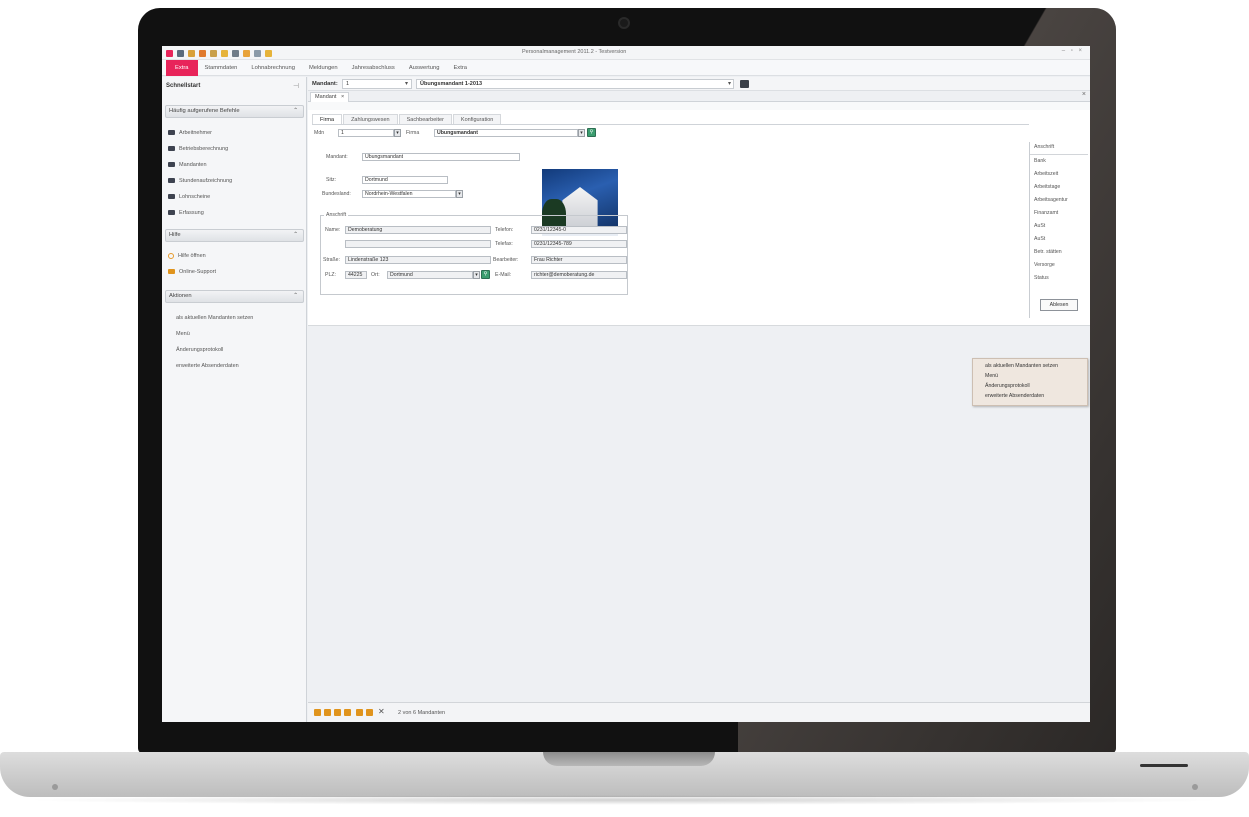 Image resolution: width=1249 pixels, height=817 pixels. Describe the element at coordinates (206, 181) in the screenshot. I see `sidebar-item-label: Stundenaufzeichnung` at that location.